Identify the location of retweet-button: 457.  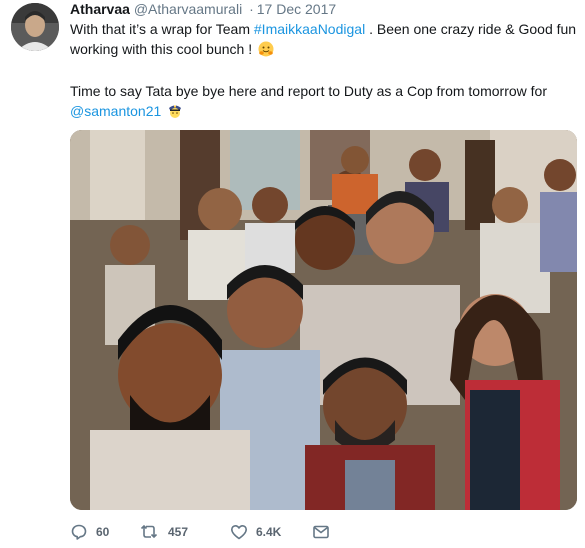
(185, 532).